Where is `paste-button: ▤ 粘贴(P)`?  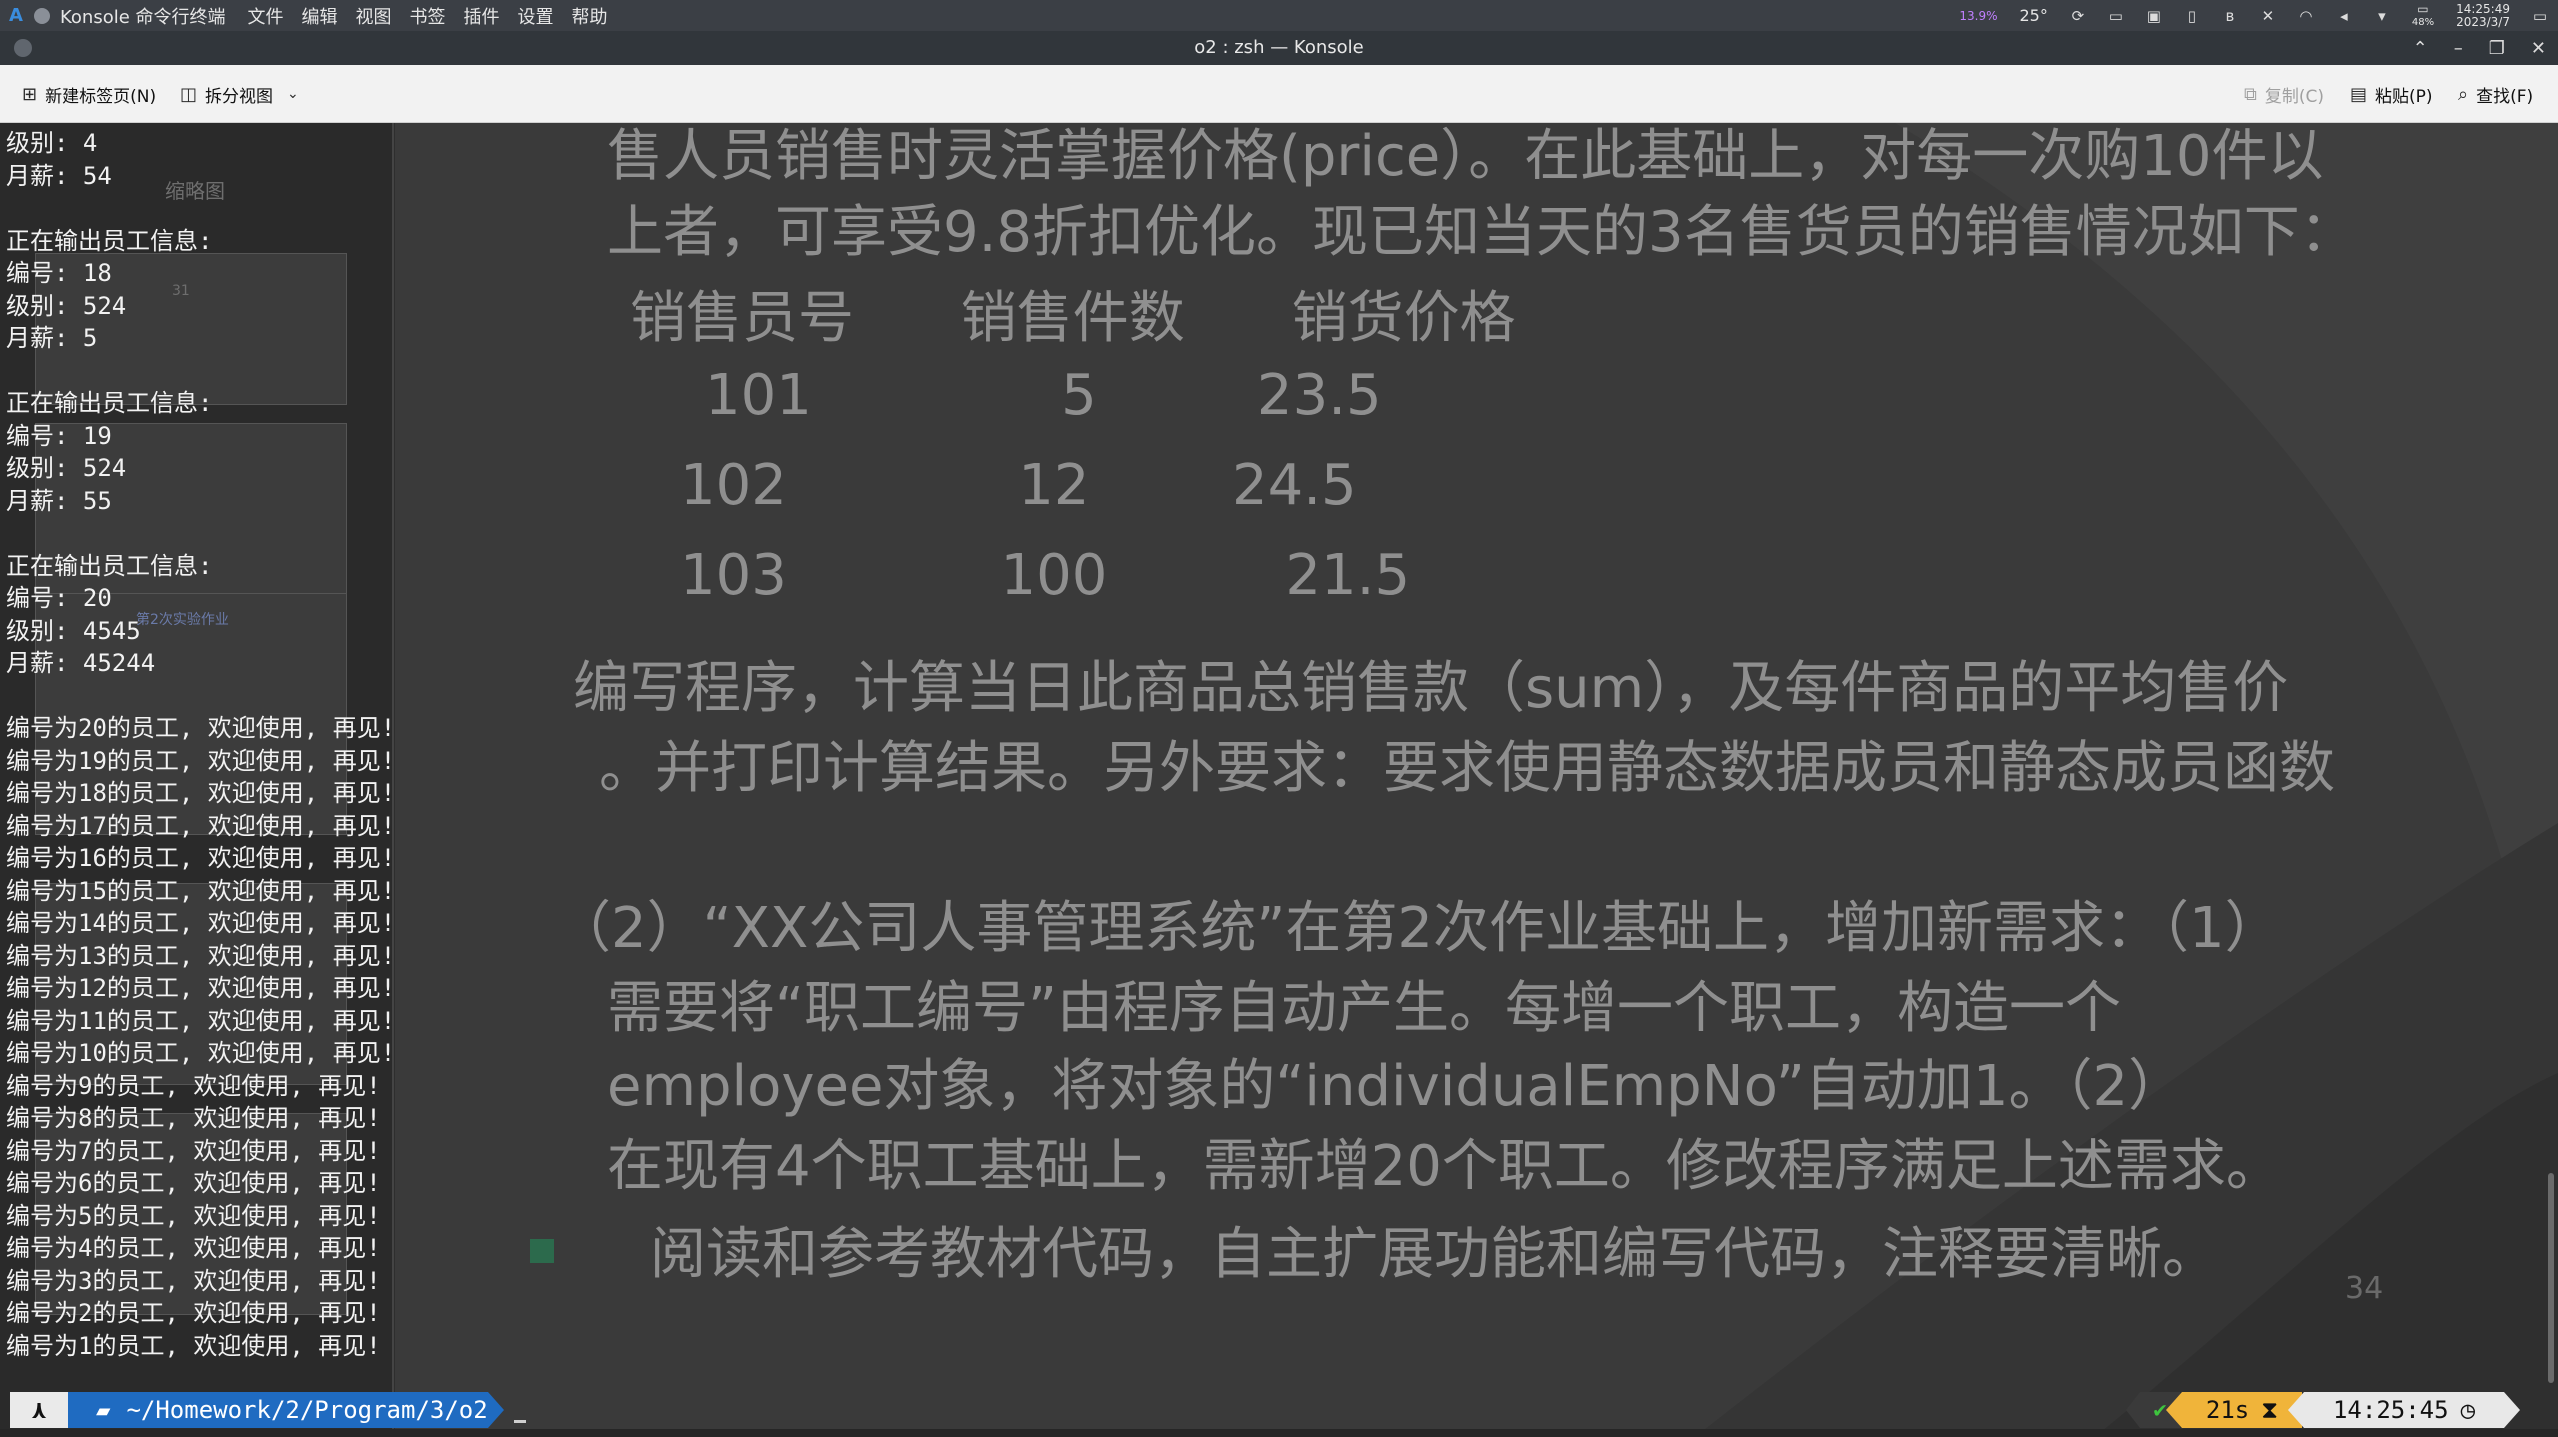 paste-button: ▤ 粘贴(P) is located at coordinates (2391, 94).